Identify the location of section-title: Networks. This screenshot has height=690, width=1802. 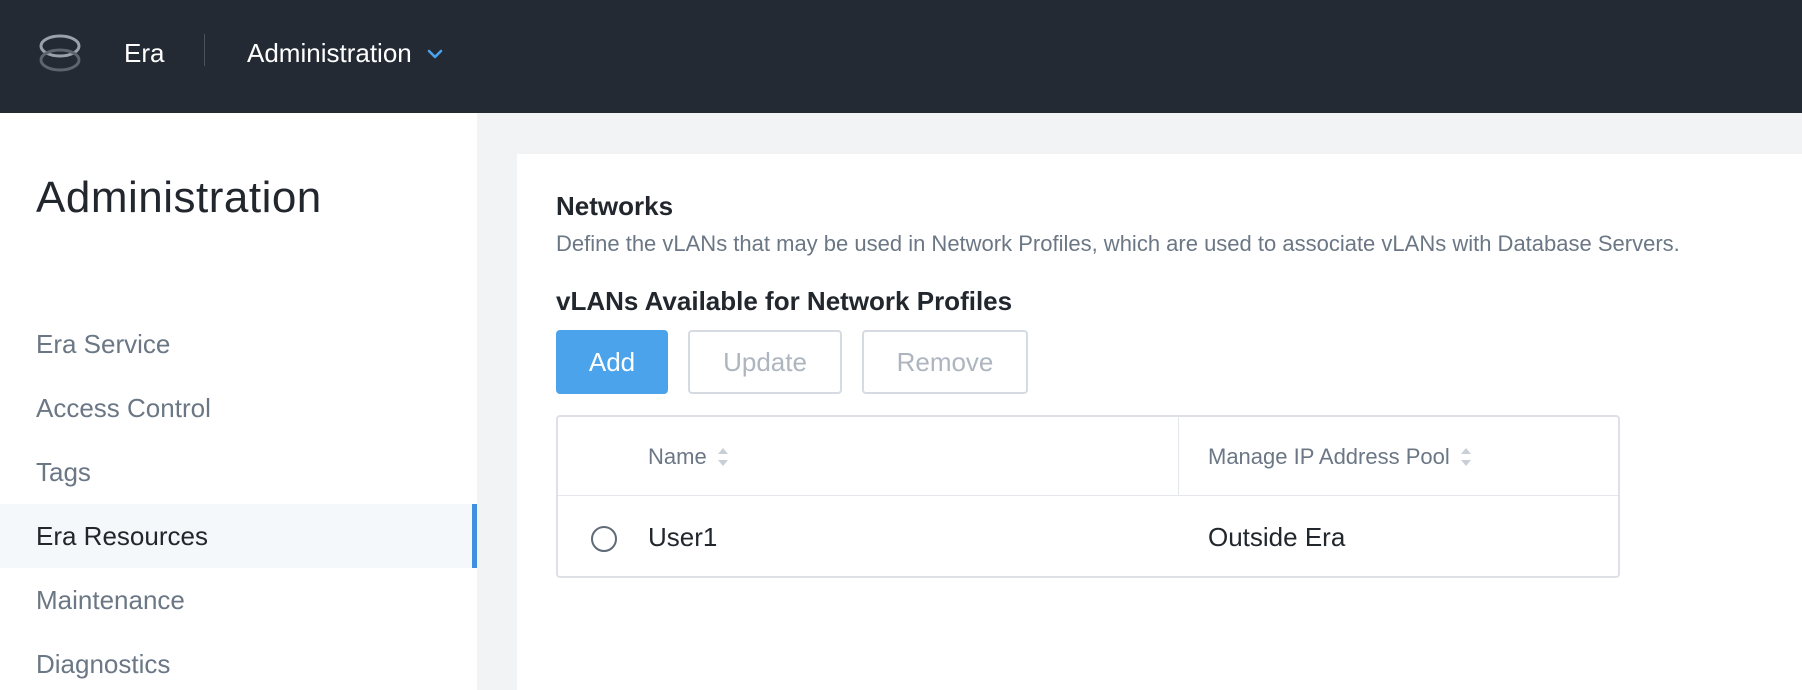
(615, 206).